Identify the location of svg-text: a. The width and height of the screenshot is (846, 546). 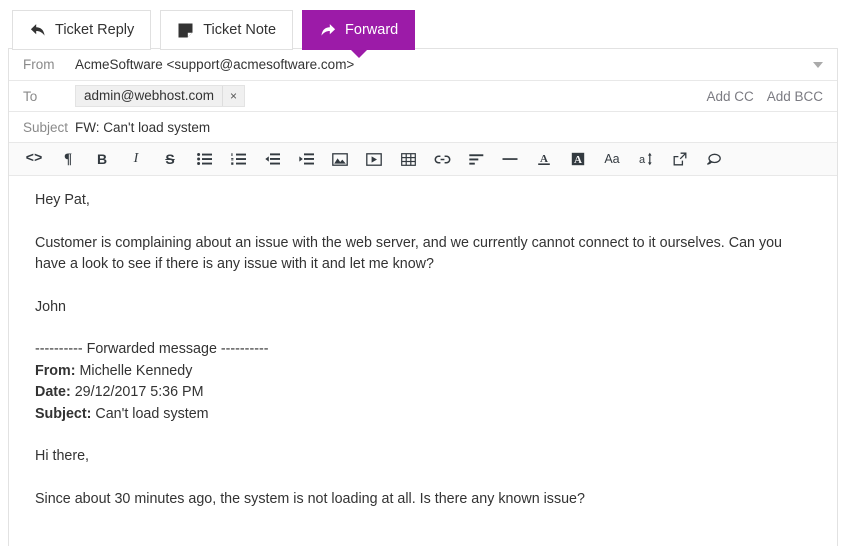
(642, 160).